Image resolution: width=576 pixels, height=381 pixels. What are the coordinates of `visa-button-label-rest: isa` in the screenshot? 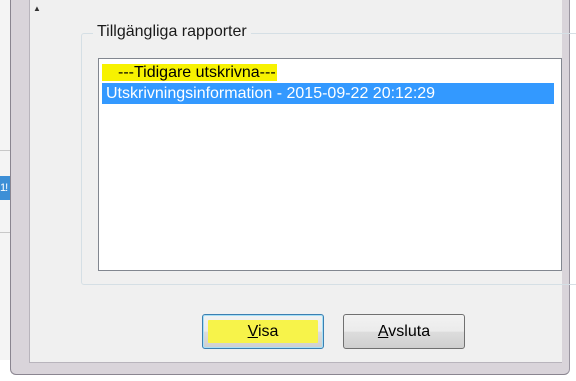 It's located at (268, 331).